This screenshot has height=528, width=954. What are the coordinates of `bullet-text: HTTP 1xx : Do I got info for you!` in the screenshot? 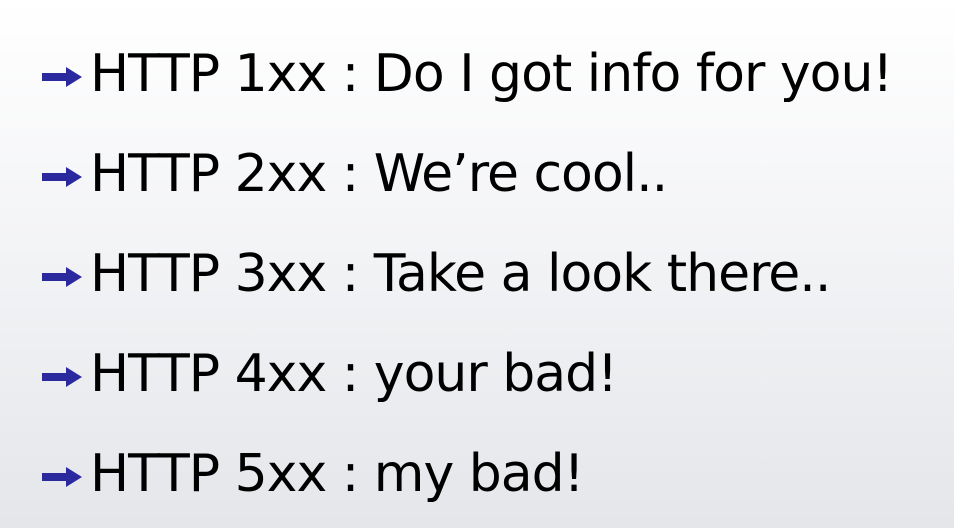 It's located at (491, 74).